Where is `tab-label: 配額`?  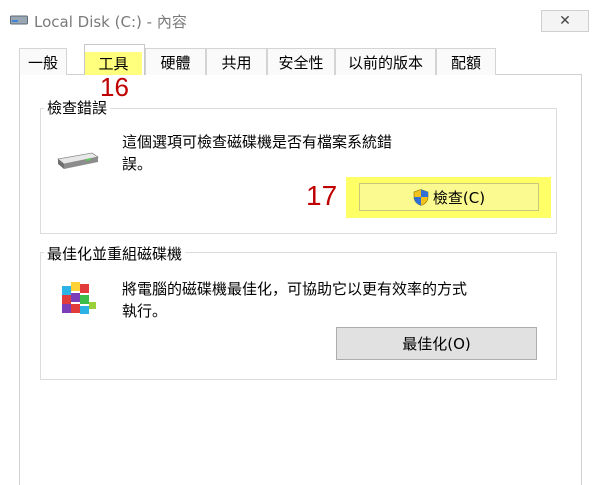
tab-label: 配額 is located at coordinates (465, 62).